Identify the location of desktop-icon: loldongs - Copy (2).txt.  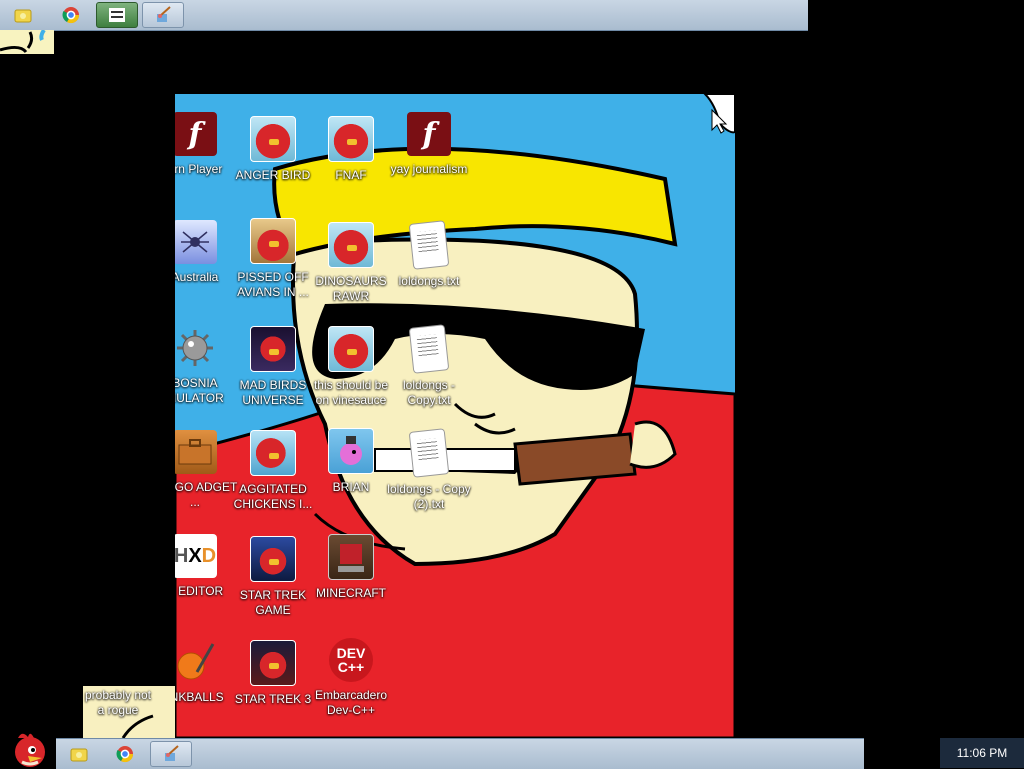
(429, 470).